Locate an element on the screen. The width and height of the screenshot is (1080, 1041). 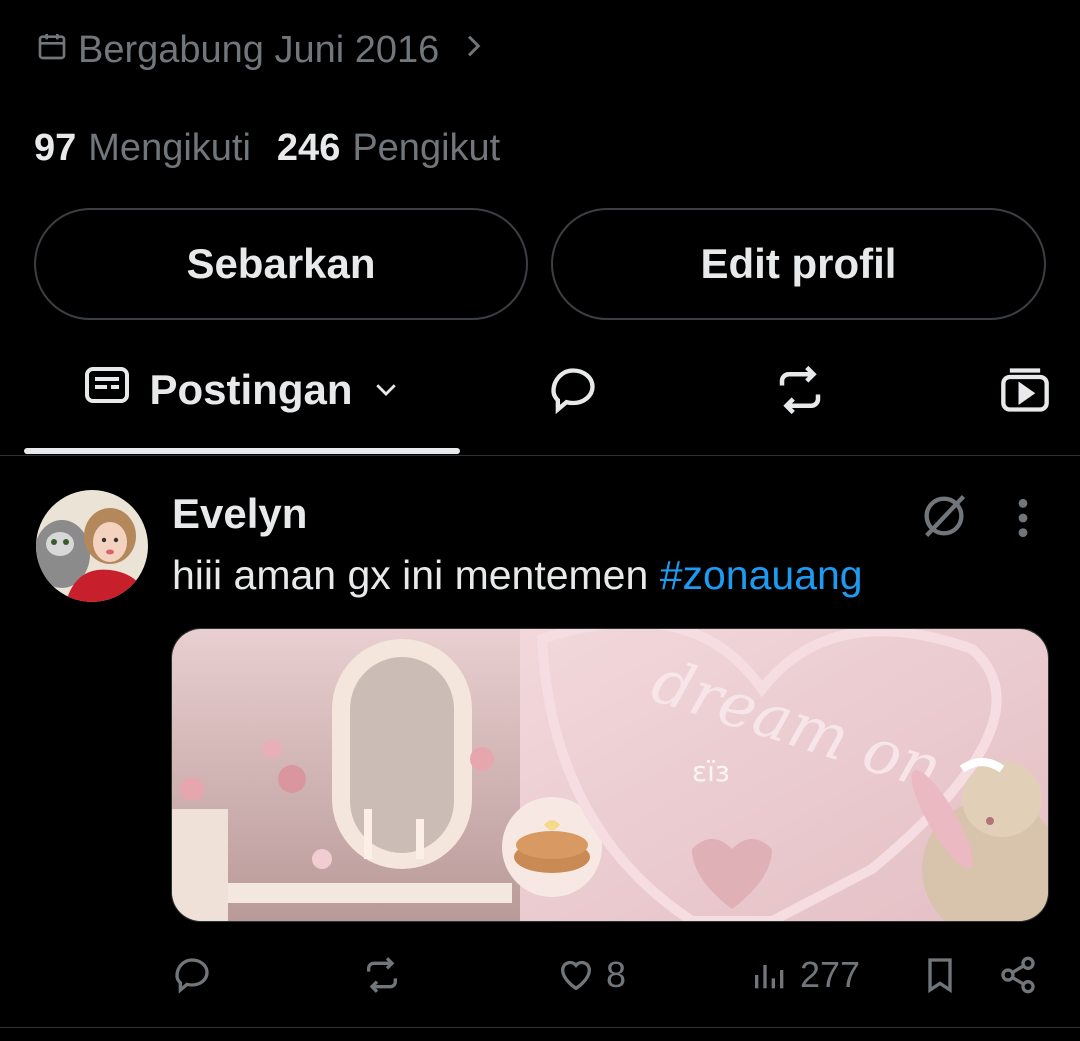
avatar is located at coordinates (92, 546).